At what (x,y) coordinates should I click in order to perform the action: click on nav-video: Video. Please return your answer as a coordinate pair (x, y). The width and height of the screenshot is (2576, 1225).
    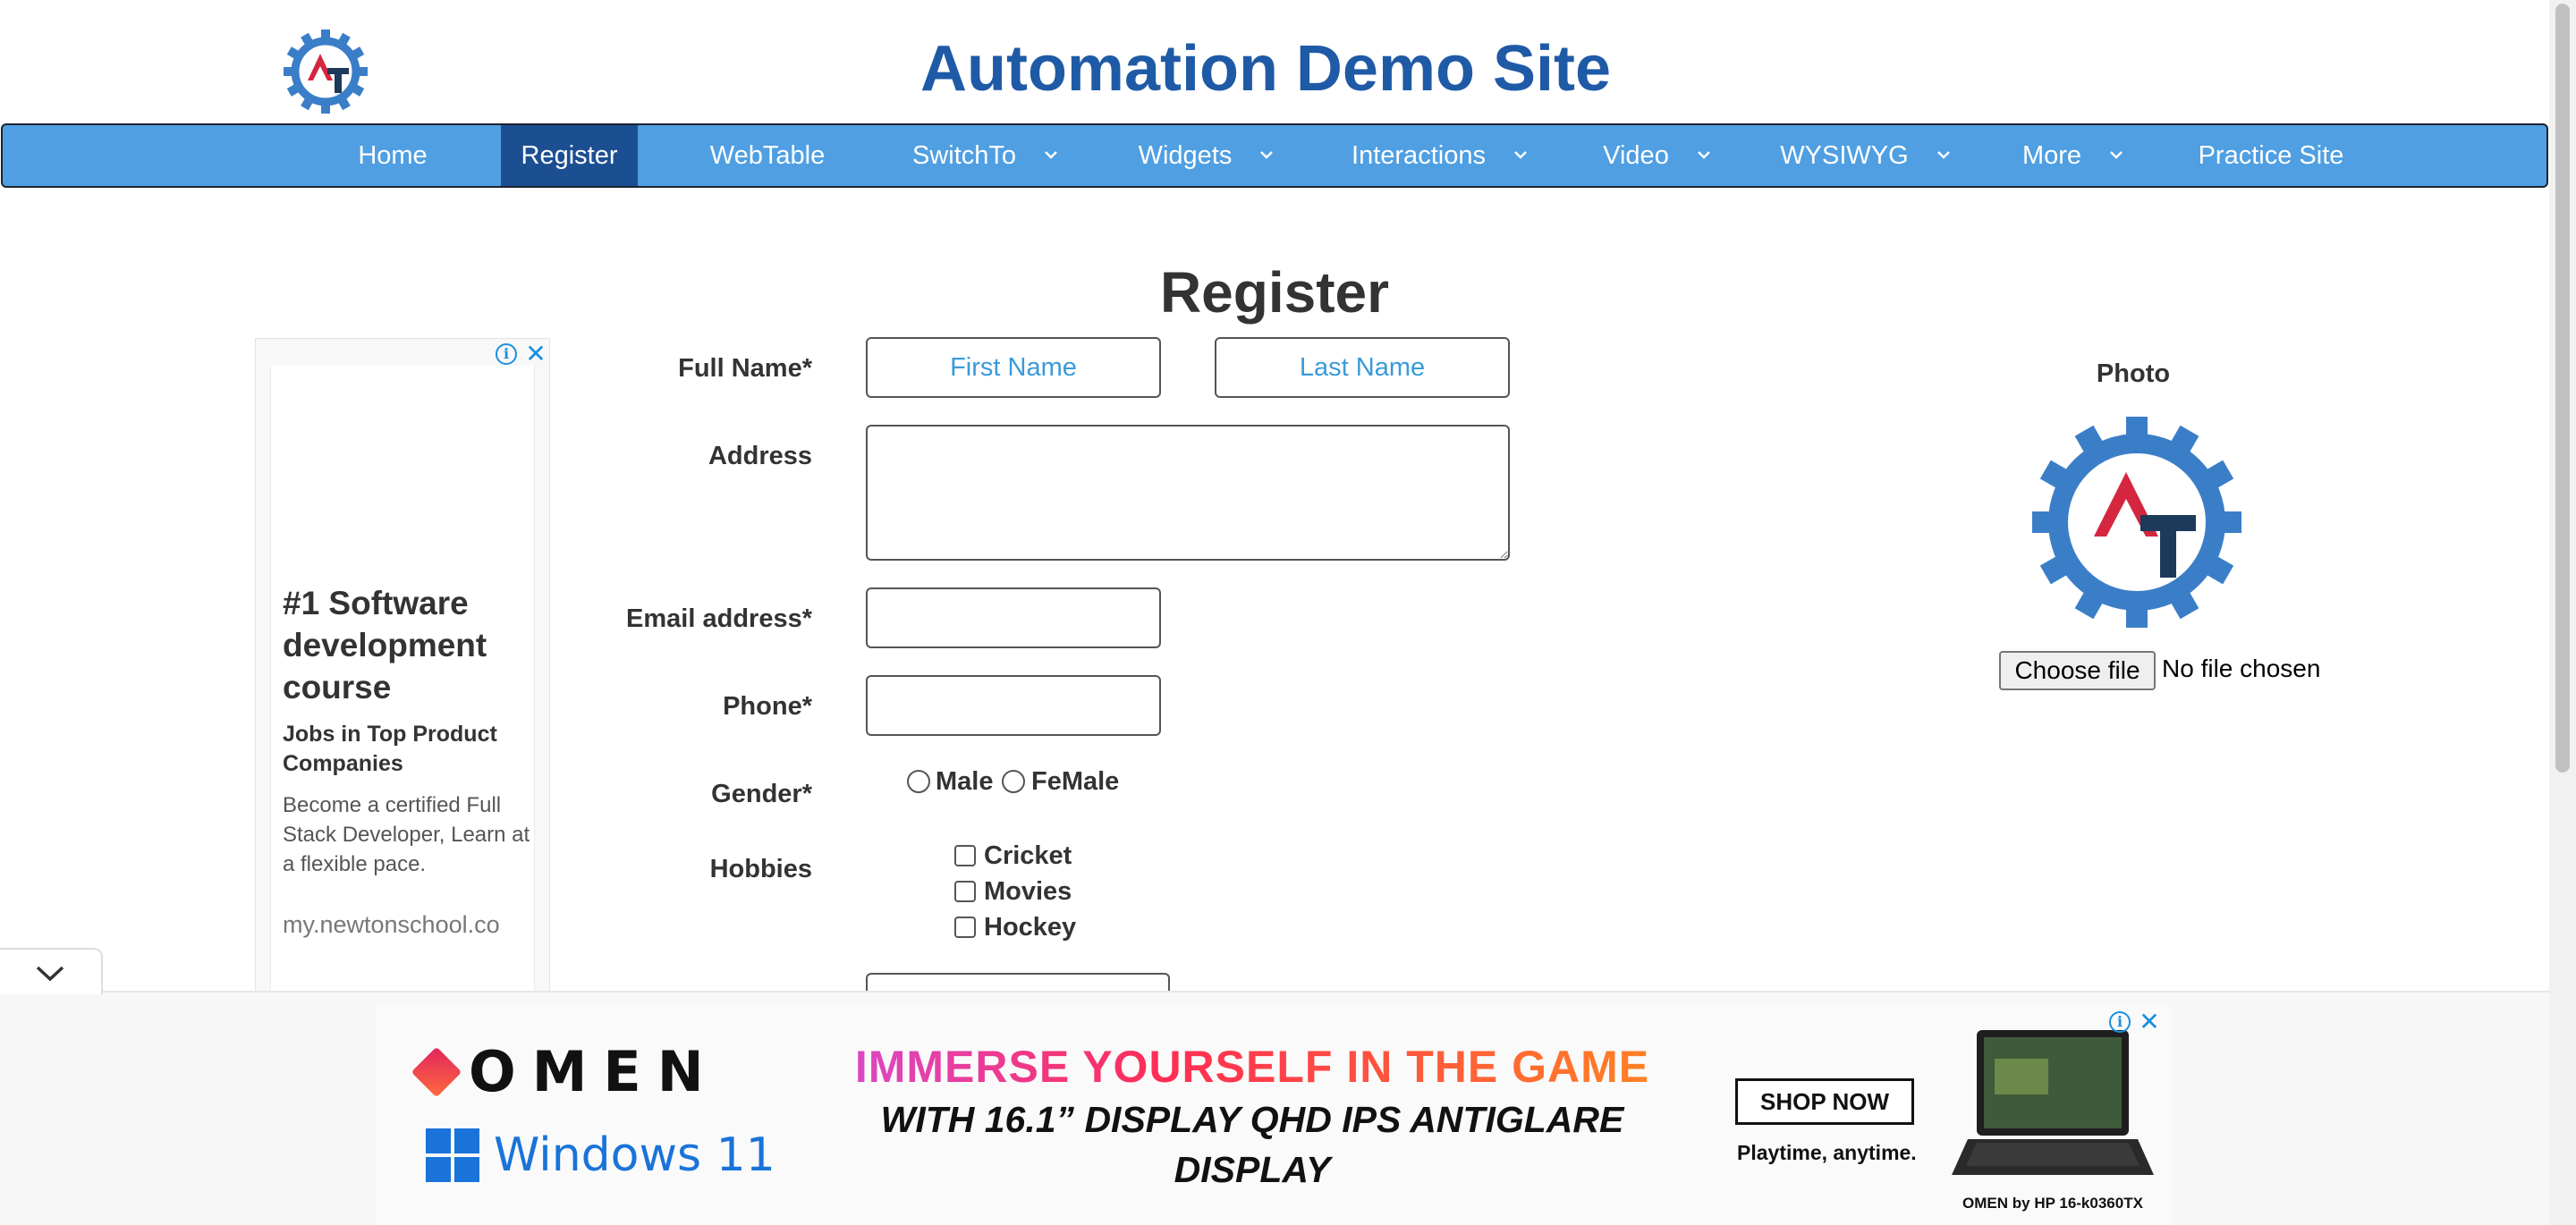
    Looking at the image, I should click on (1658, 155).